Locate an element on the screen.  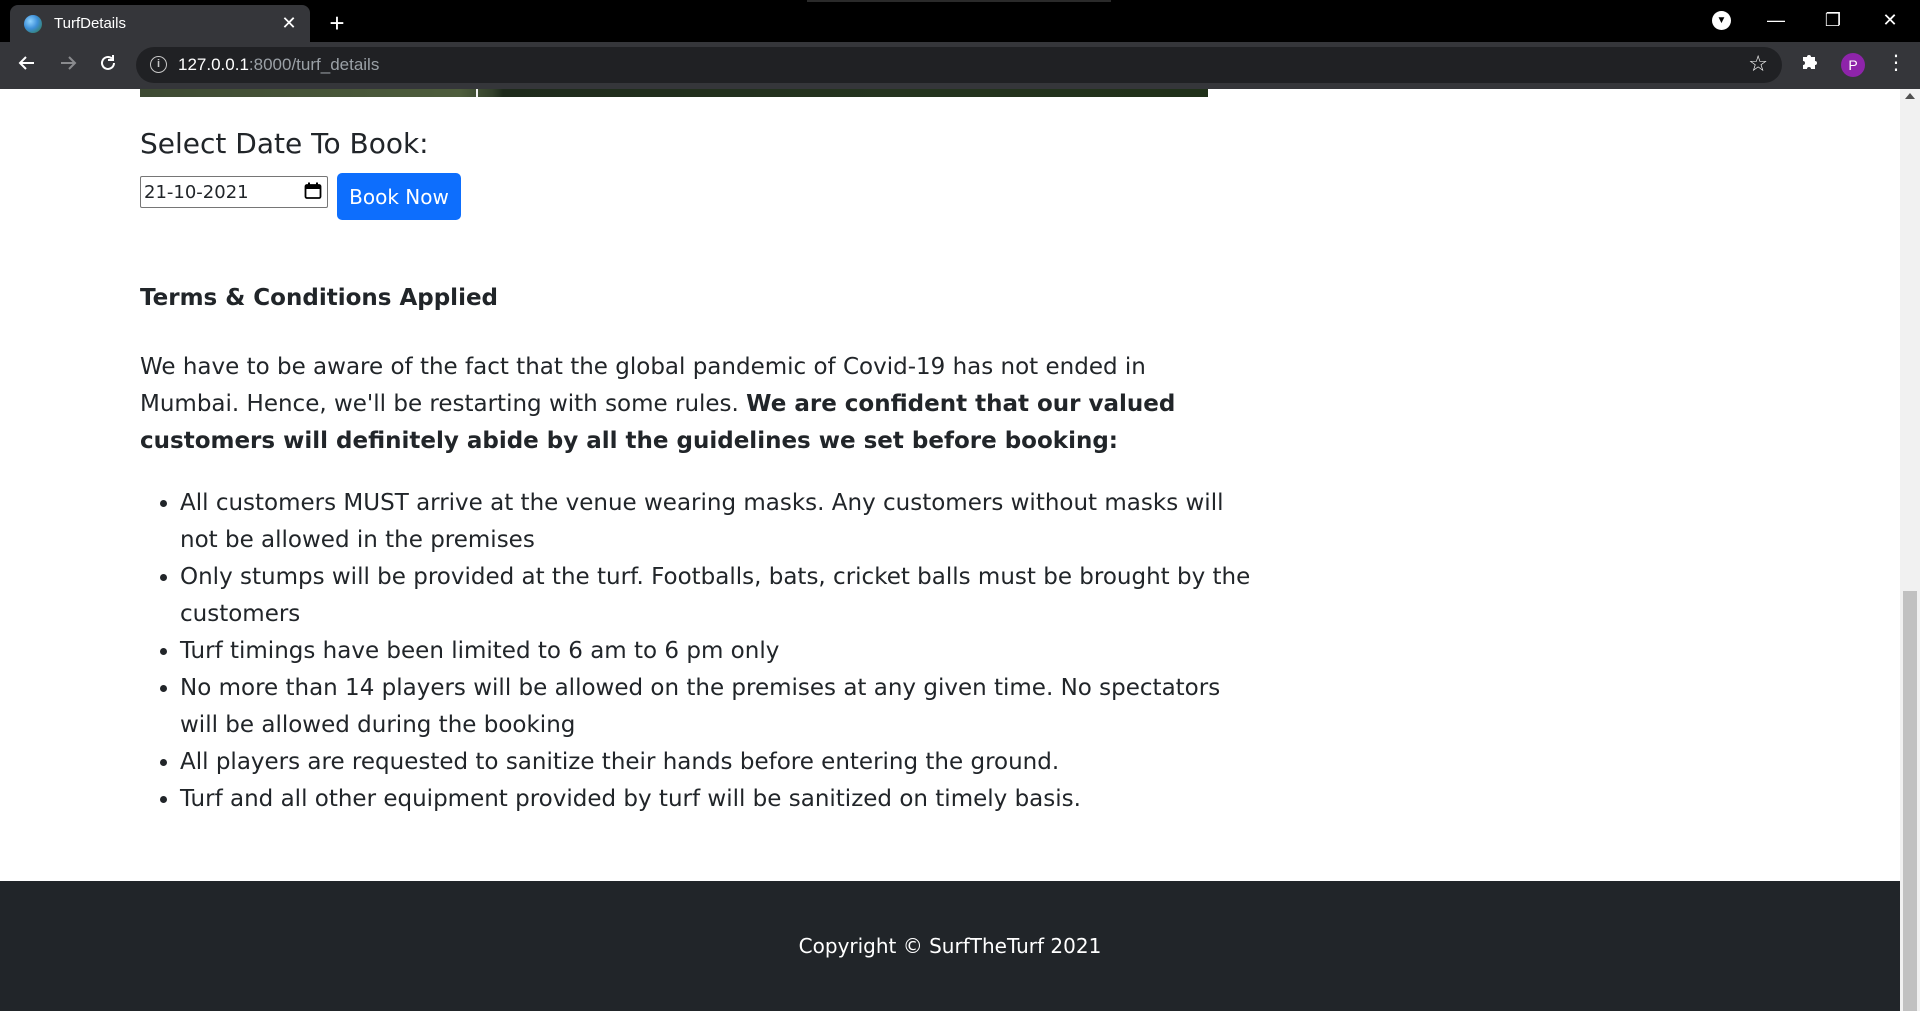
tab-strip-indicator is located at coordinates (959, 1).